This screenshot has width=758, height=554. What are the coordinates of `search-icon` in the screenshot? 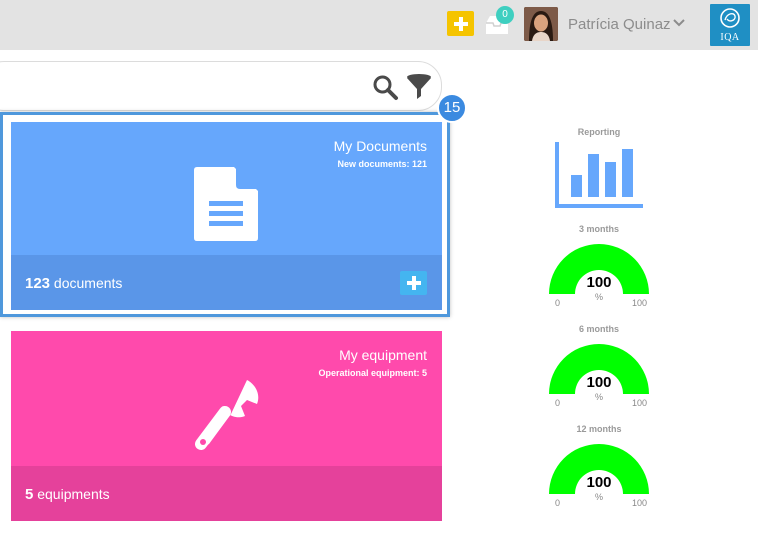 It's located at (385, 87).